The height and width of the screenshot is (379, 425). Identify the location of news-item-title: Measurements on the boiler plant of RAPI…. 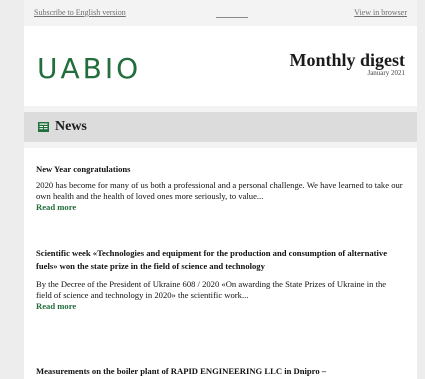
(181, 371).